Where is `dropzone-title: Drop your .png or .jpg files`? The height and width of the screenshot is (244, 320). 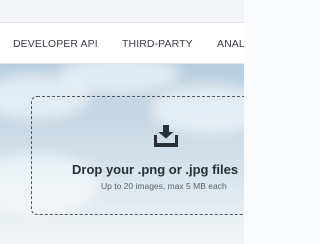 dropzone-title: Drop your .png or .jpg files is located at coordinates (155, 169).